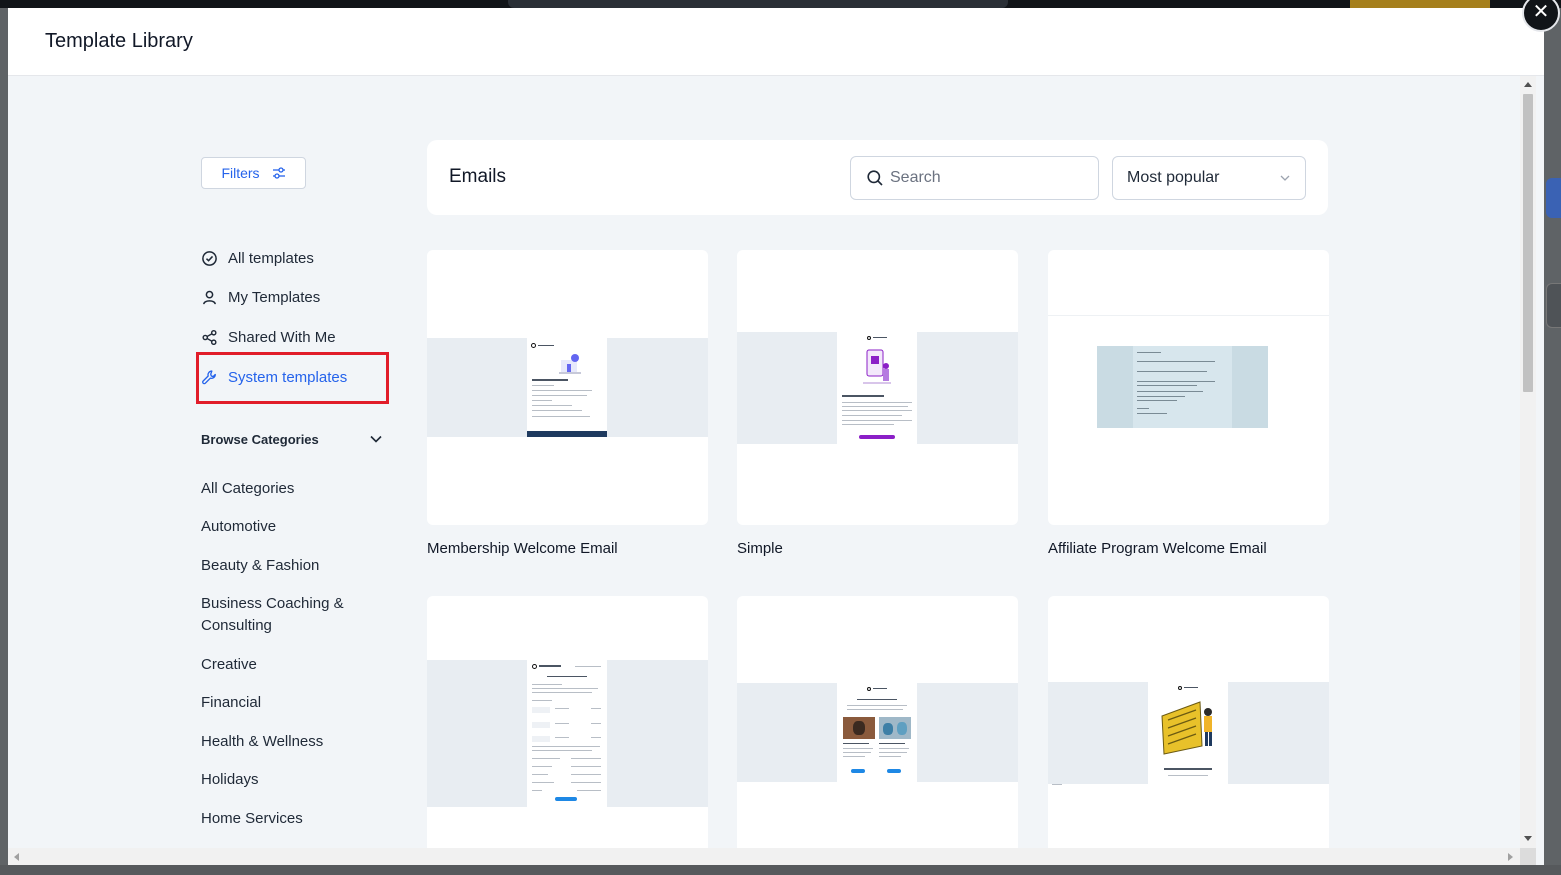 Image resolution: width=1561 pixels, height=875 pixels. Describe the element at coordinates (253, 173) in the screenshot. I see `filters-button: Filters` at that location.